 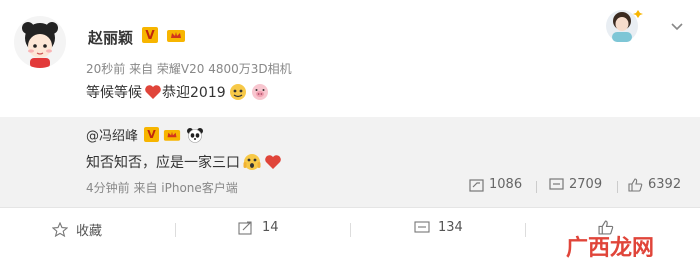 I want to click on chevron-down-icon, so click(x=677, y=27).